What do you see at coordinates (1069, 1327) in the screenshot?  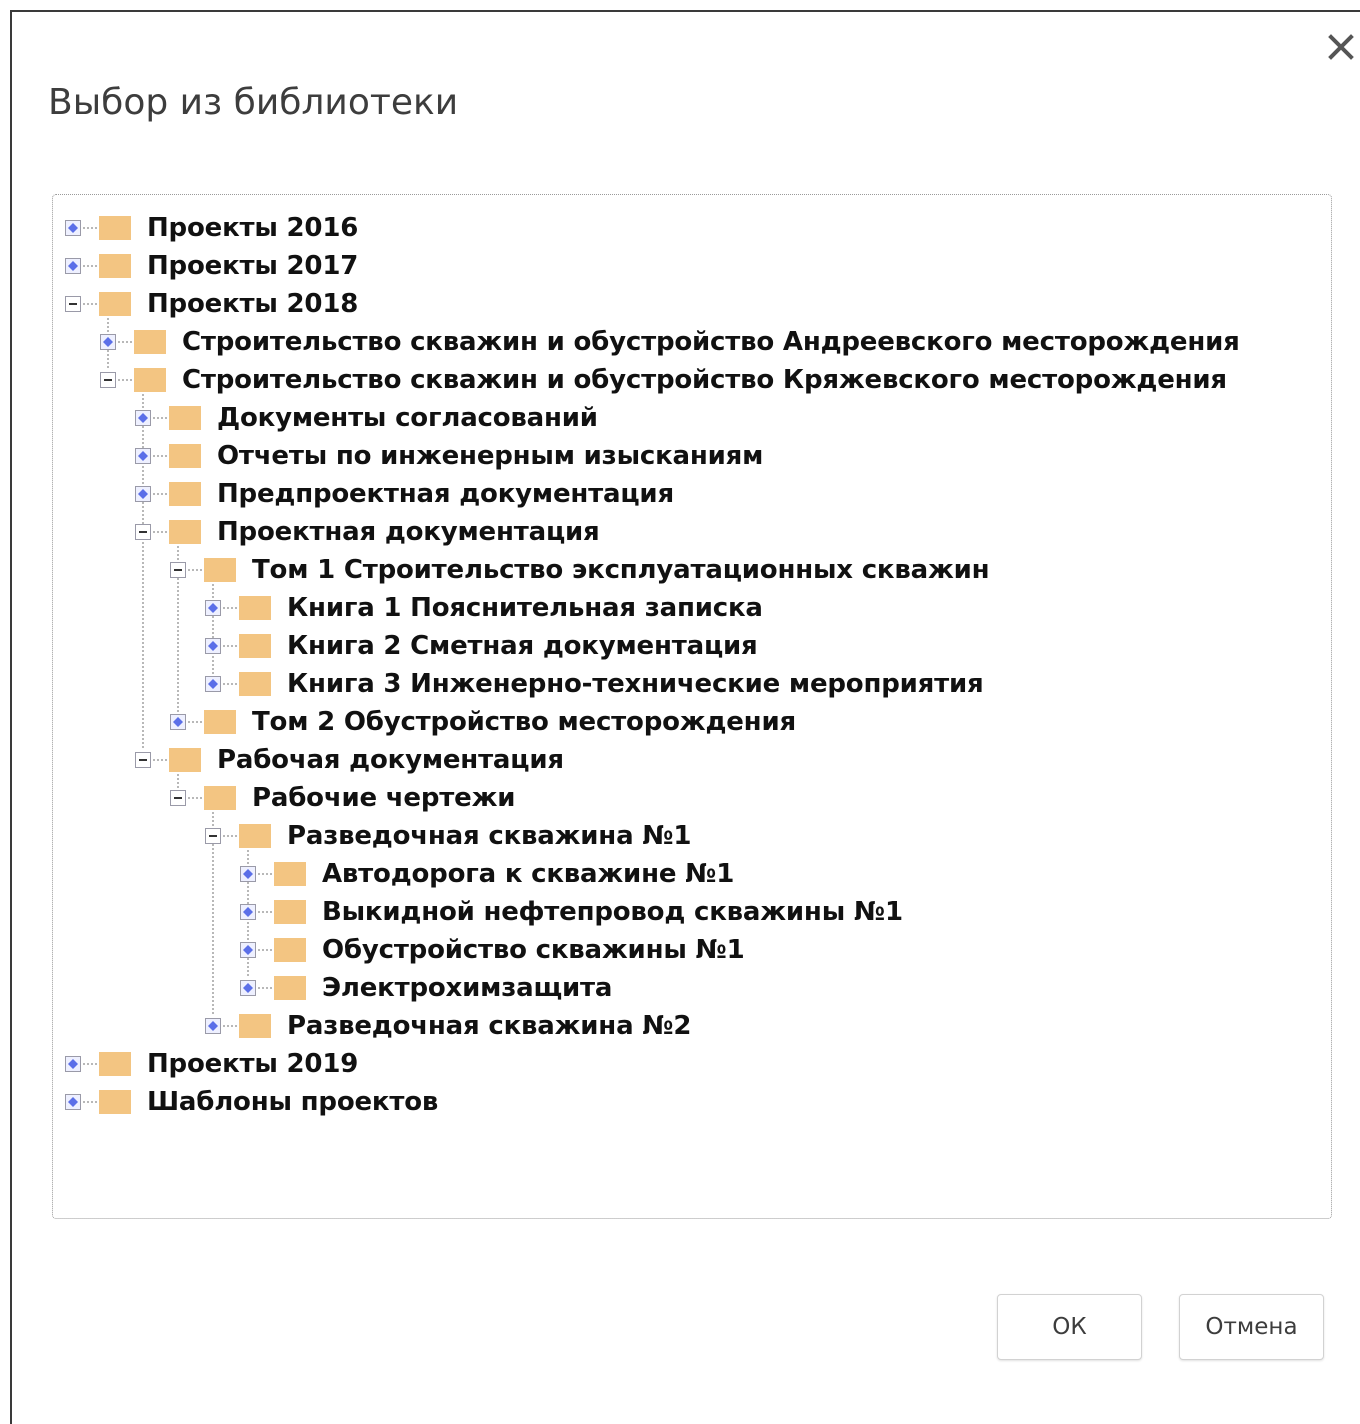 I see `ok-button: ОК` at bounding box center [1069, 1327].